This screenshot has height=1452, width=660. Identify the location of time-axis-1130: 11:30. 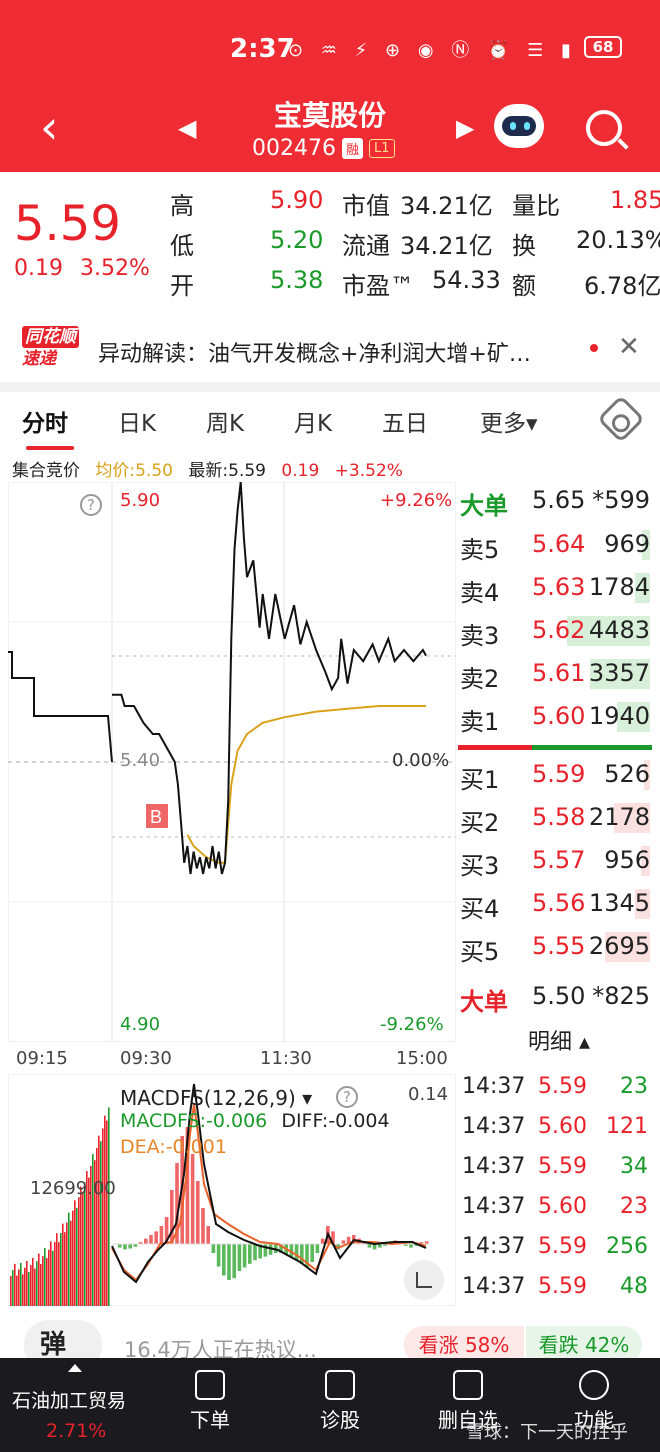
(286, 1058).